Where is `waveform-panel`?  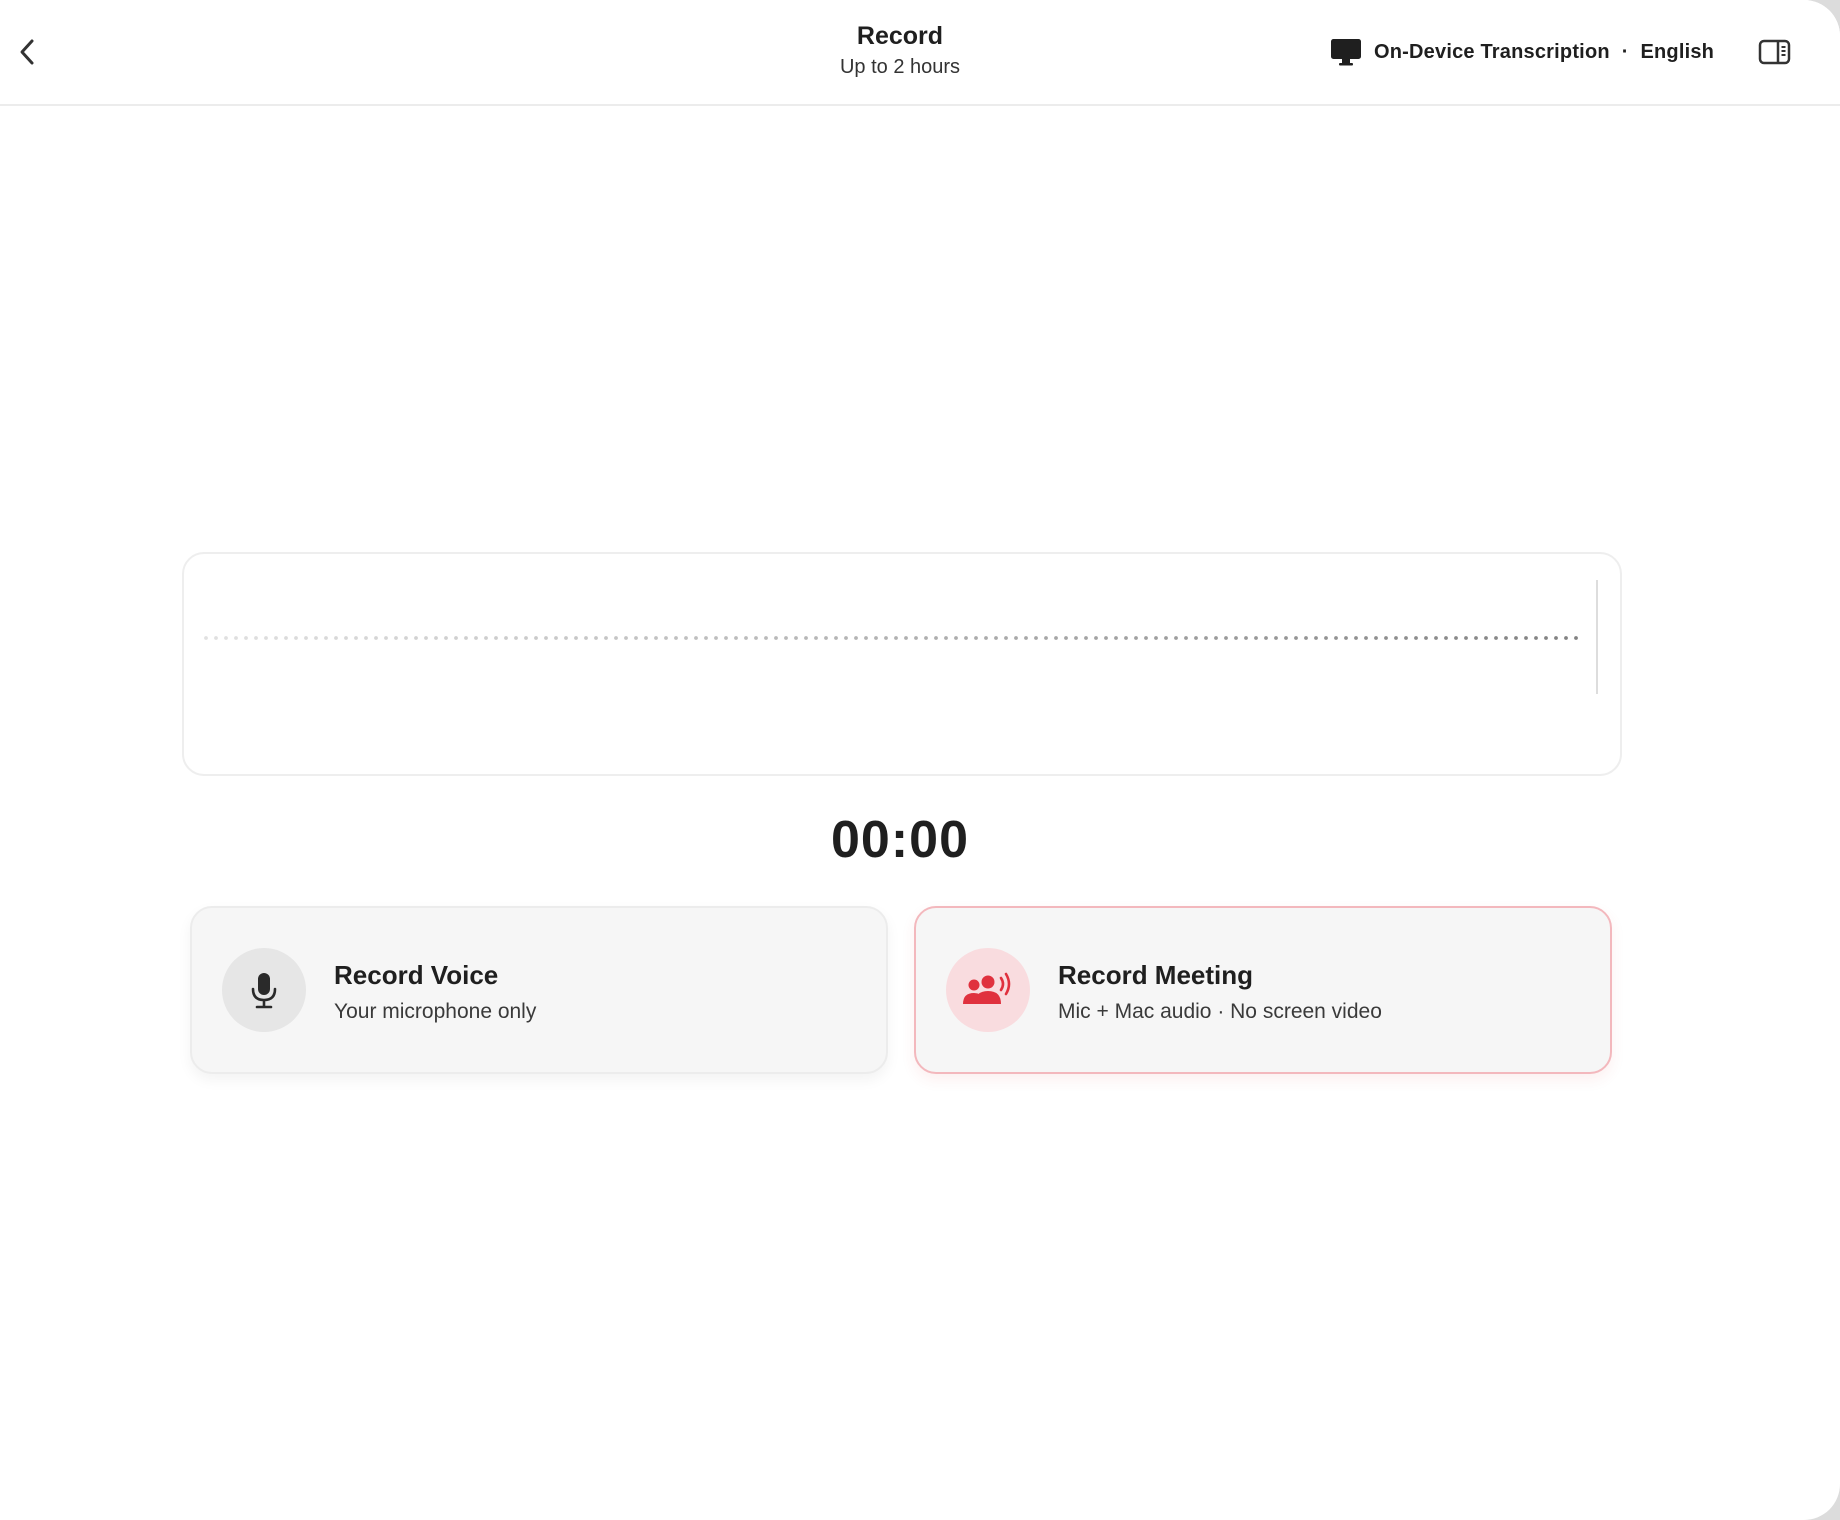 waveform-panel is located at coordinates (902, 664).